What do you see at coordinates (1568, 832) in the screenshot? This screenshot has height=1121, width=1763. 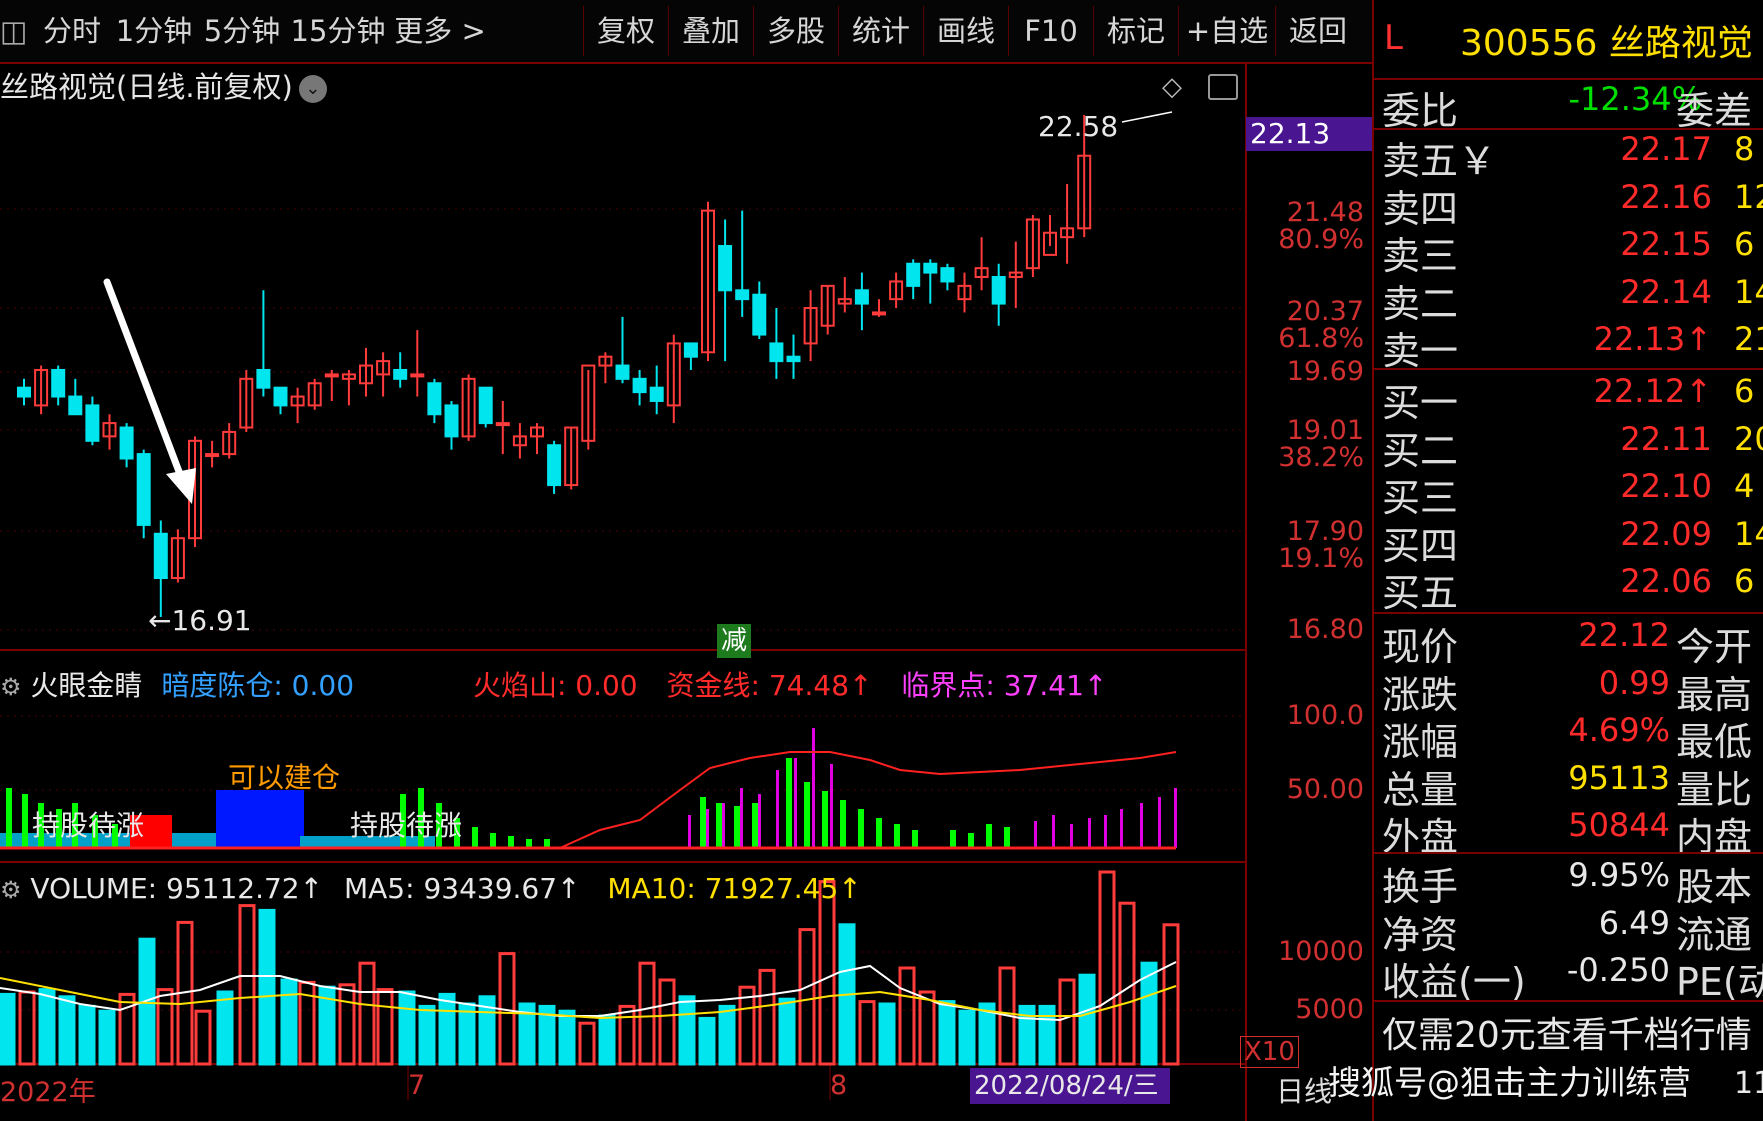 I see `stat-row: 外盘 内盘 50844` at bounding box center [1568, 832].